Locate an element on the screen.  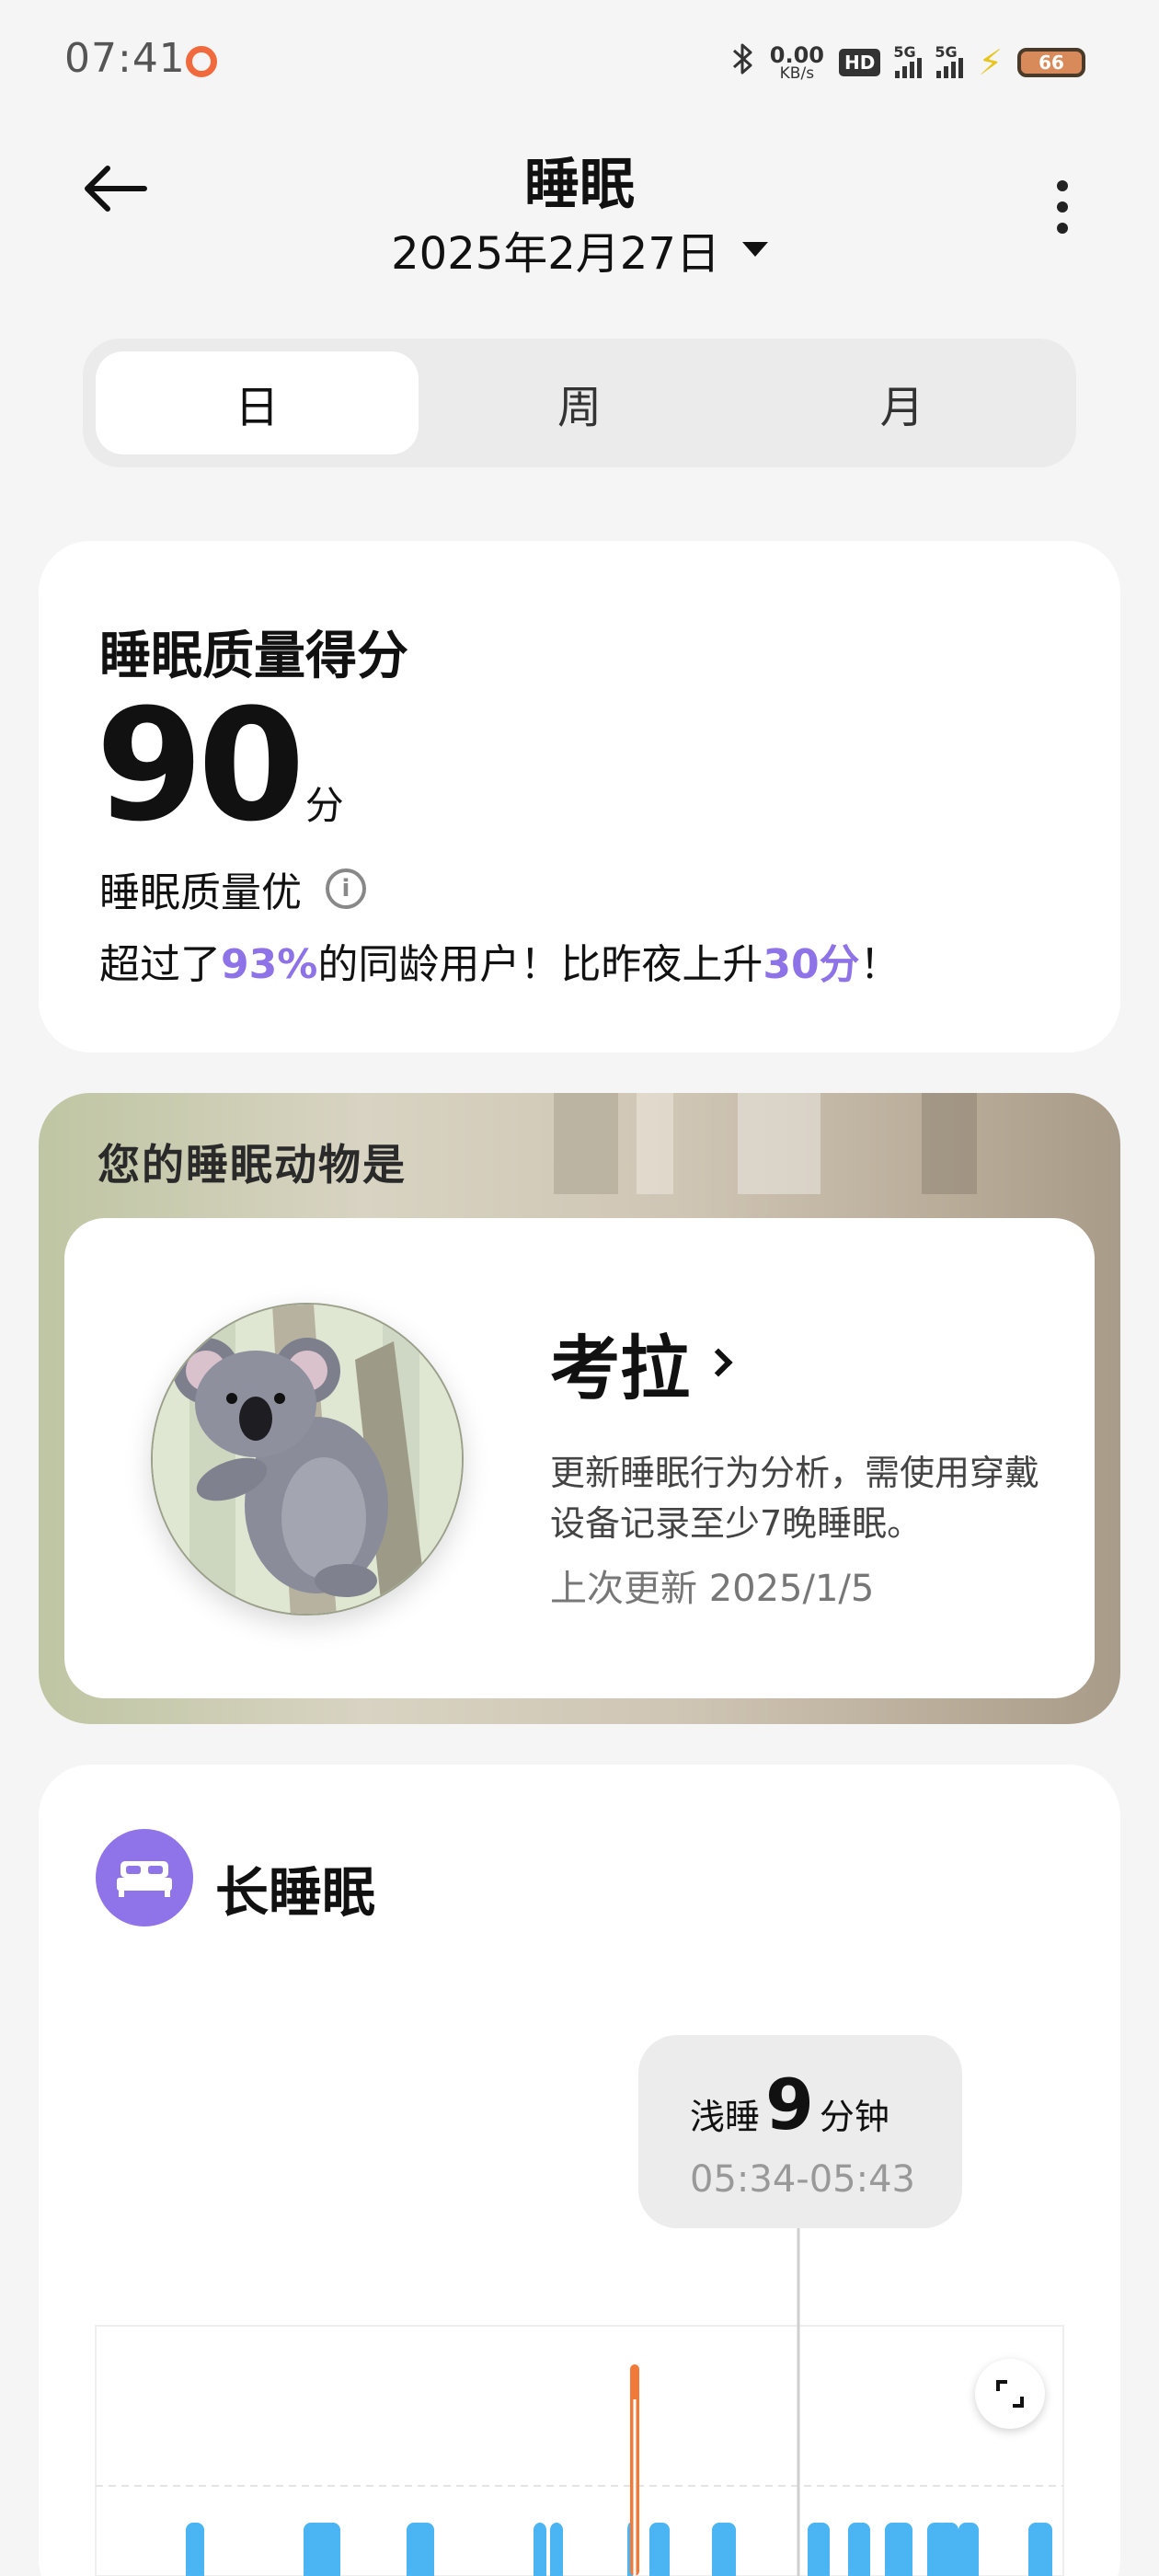
sleep-bars is located at coordinates (619, 2549).